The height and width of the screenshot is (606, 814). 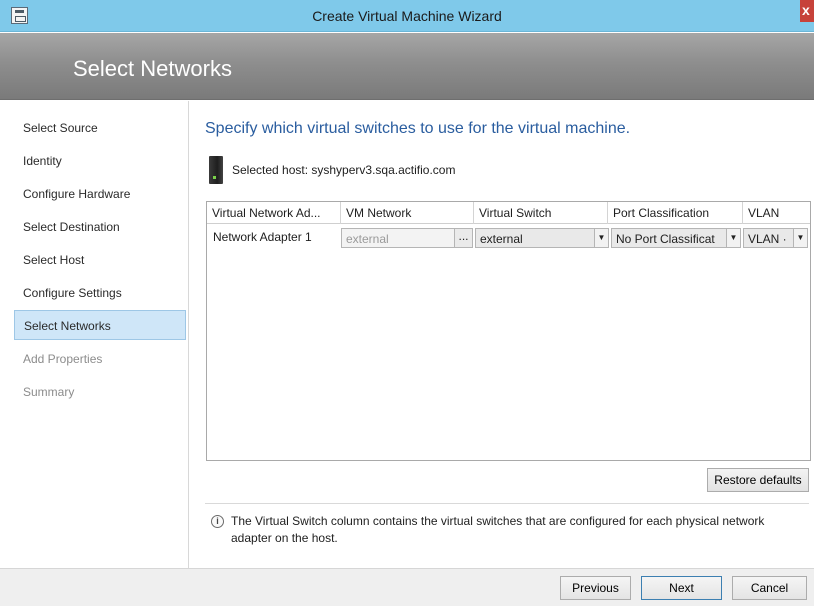 I want to click on window-title: Create Virtual Machine Wizard, so click(x=407, y=16).